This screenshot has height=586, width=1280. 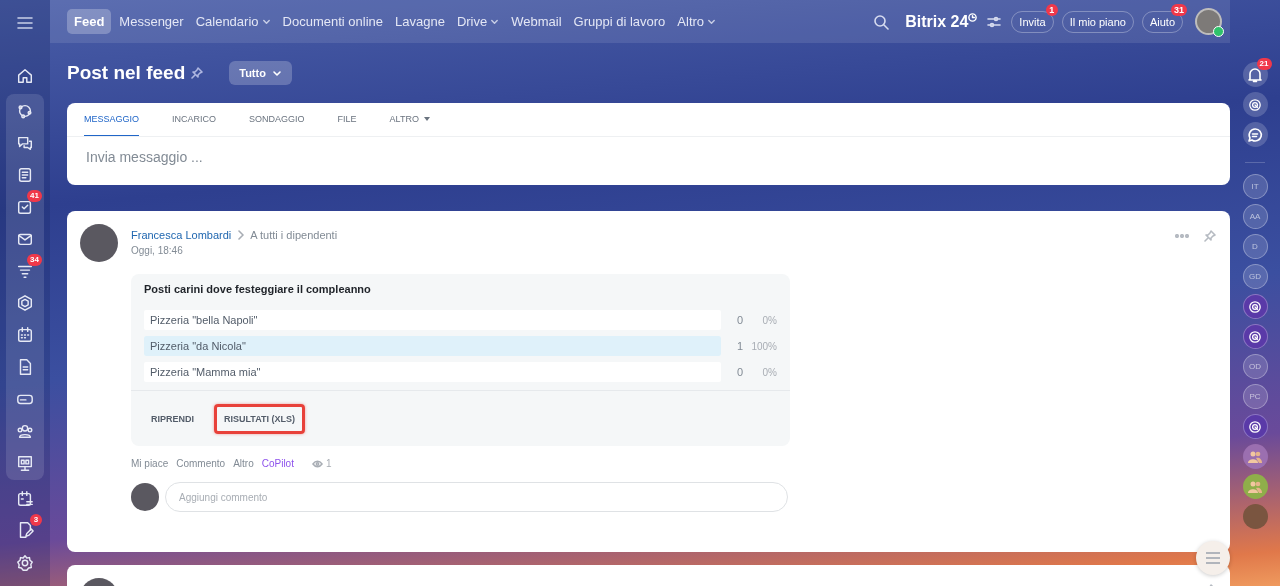 I want to click on calendar-list-icon, so click(x=25, y=499).